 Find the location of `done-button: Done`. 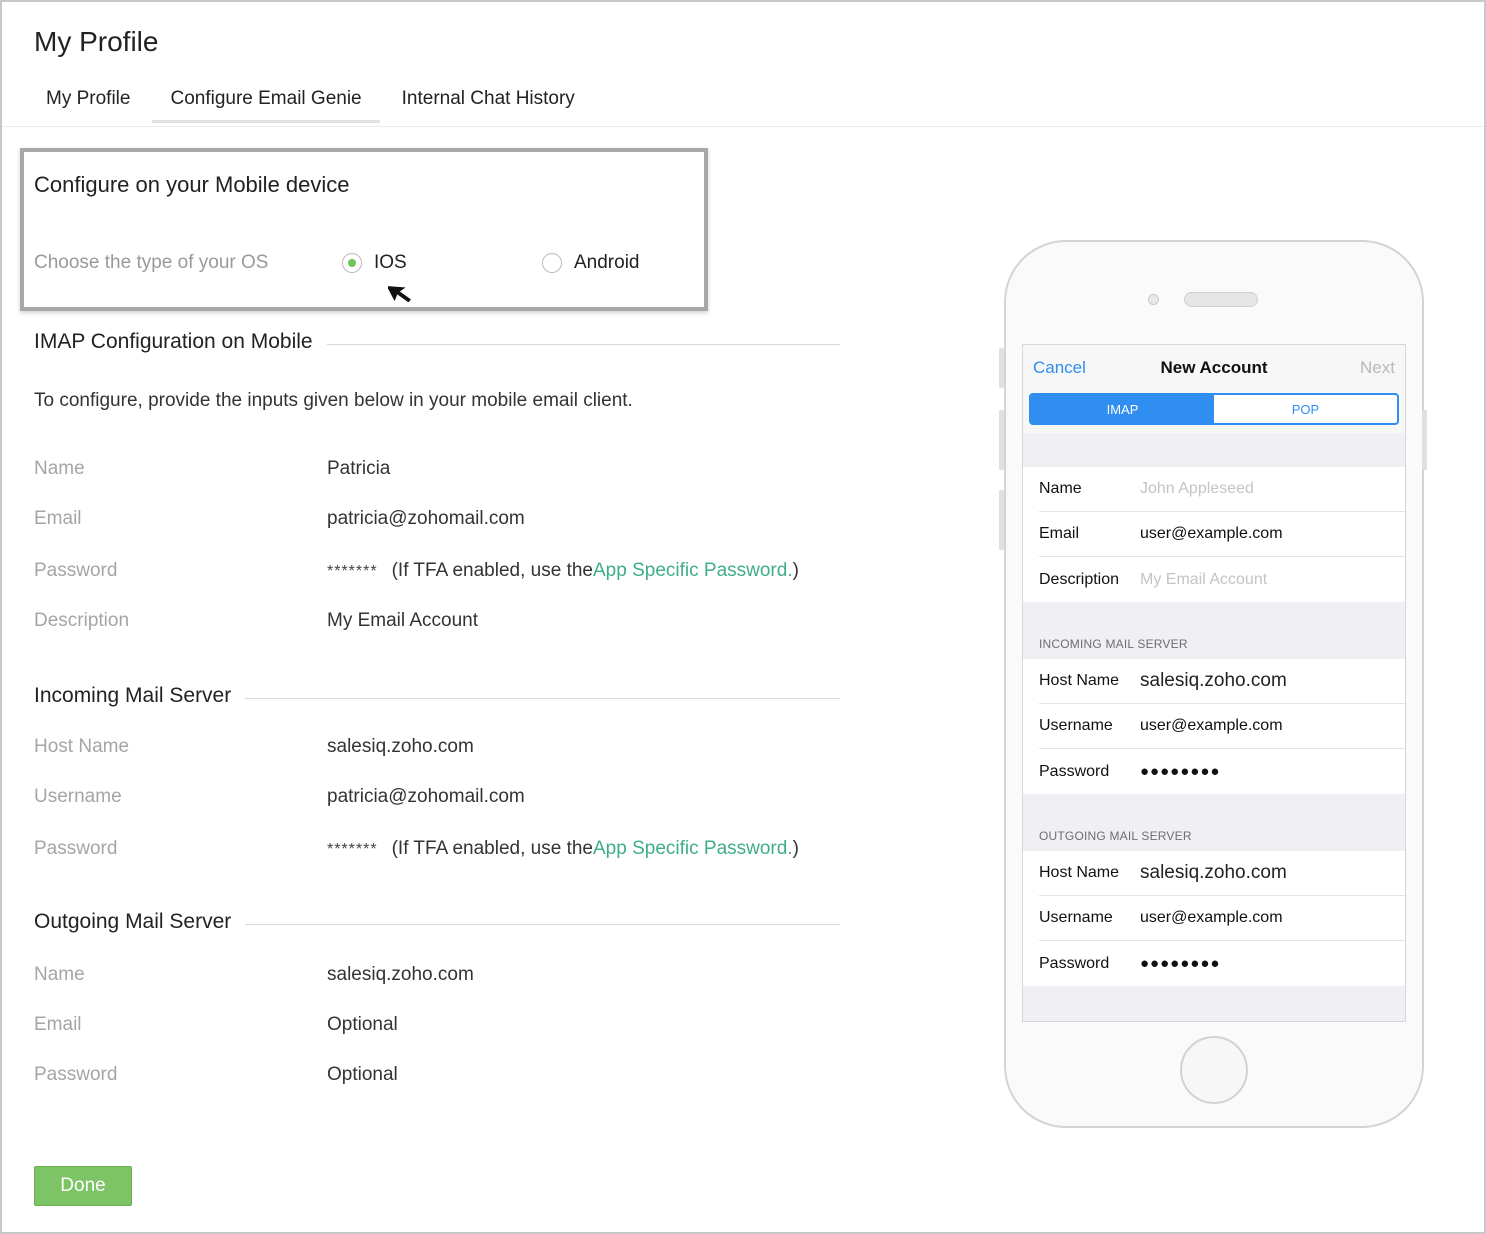

done-button: Done is located at coordinates (83, 1186).